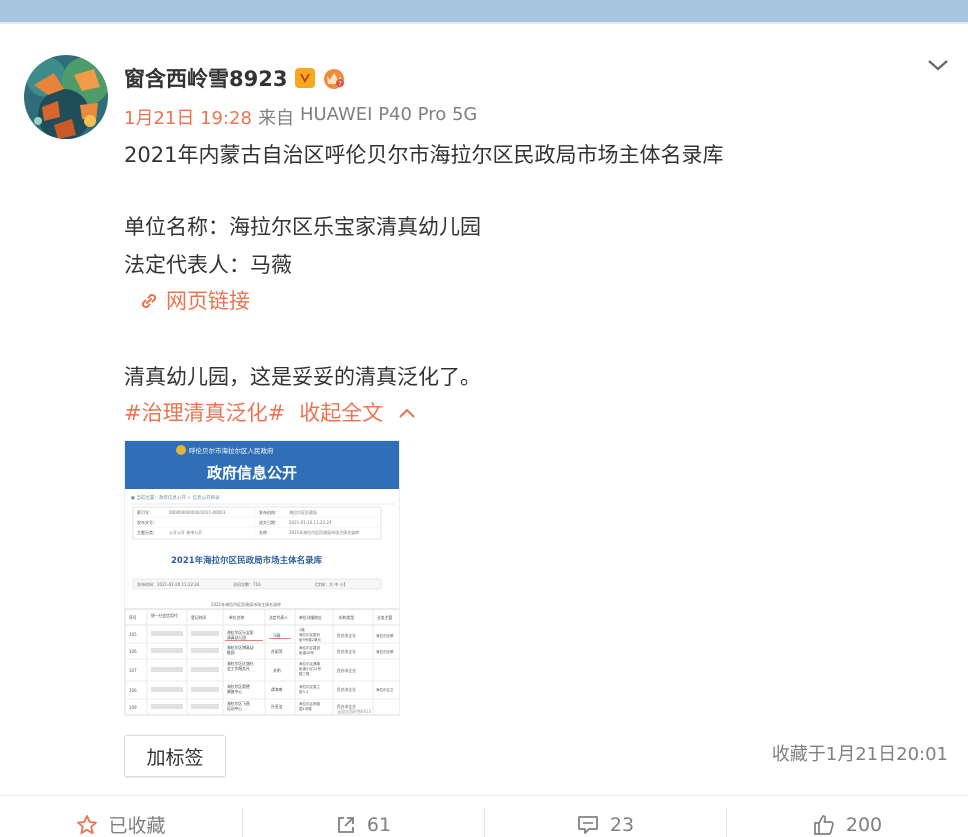 The width and height of the screenshot is (968, 837). Describe the element at coordinates (164, 615) in the screenshot. I see `svg-text: 统一社会信用代` at that location.